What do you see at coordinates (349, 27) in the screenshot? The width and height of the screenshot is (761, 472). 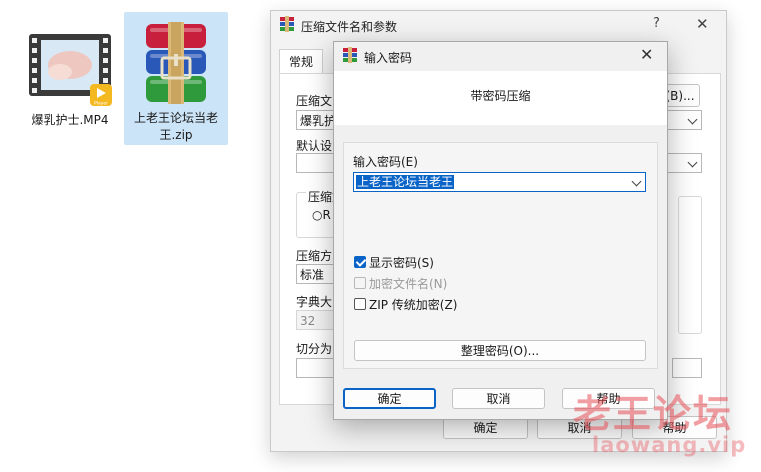 I see `back-dialog-title: 压缩文件名和参数` at bounding box center [349, 27].